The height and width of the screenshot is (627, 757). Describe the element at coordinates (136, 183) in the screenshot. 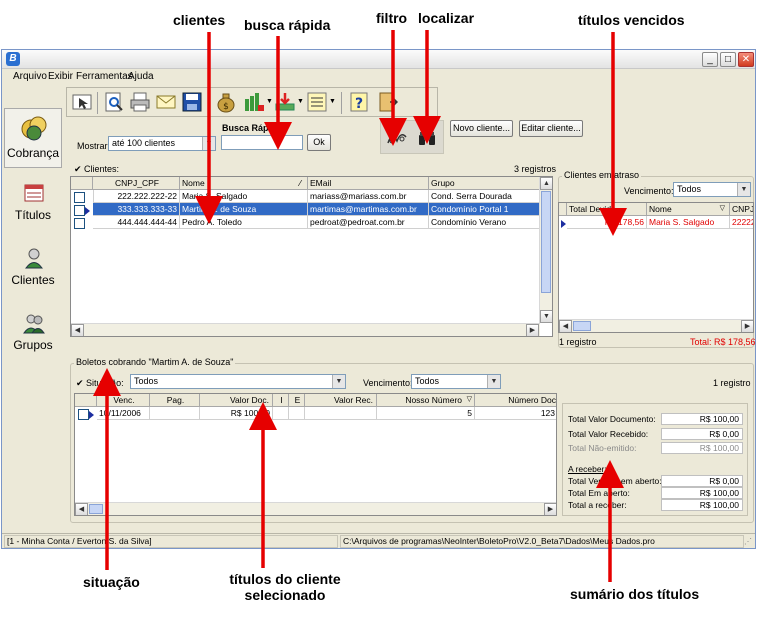

I see `grid-header-cnpj: CNPJ_CPF` at that location.